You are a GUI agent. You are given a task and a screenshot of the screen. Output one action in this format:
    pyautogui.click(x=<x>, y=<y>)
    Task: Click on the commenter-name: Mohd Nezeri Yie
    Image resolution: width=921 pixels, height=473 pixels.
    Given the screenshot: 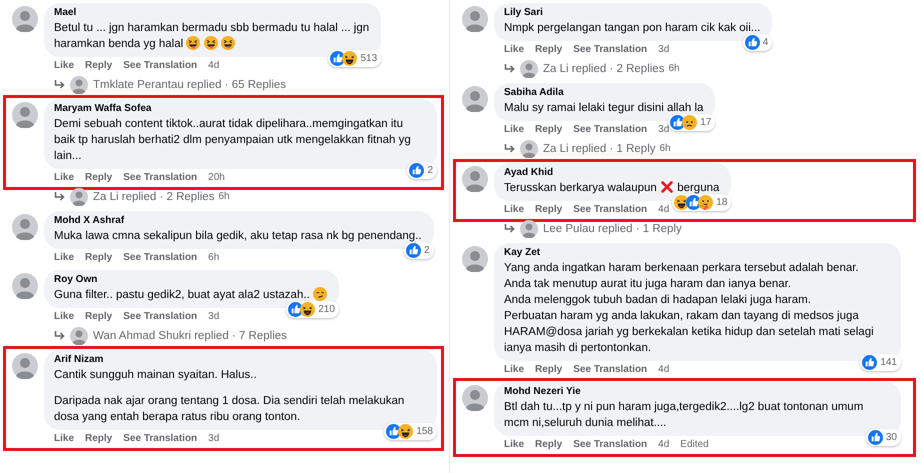 What is the action you would take?
    pyautogui.click(x=696, y=392)
    